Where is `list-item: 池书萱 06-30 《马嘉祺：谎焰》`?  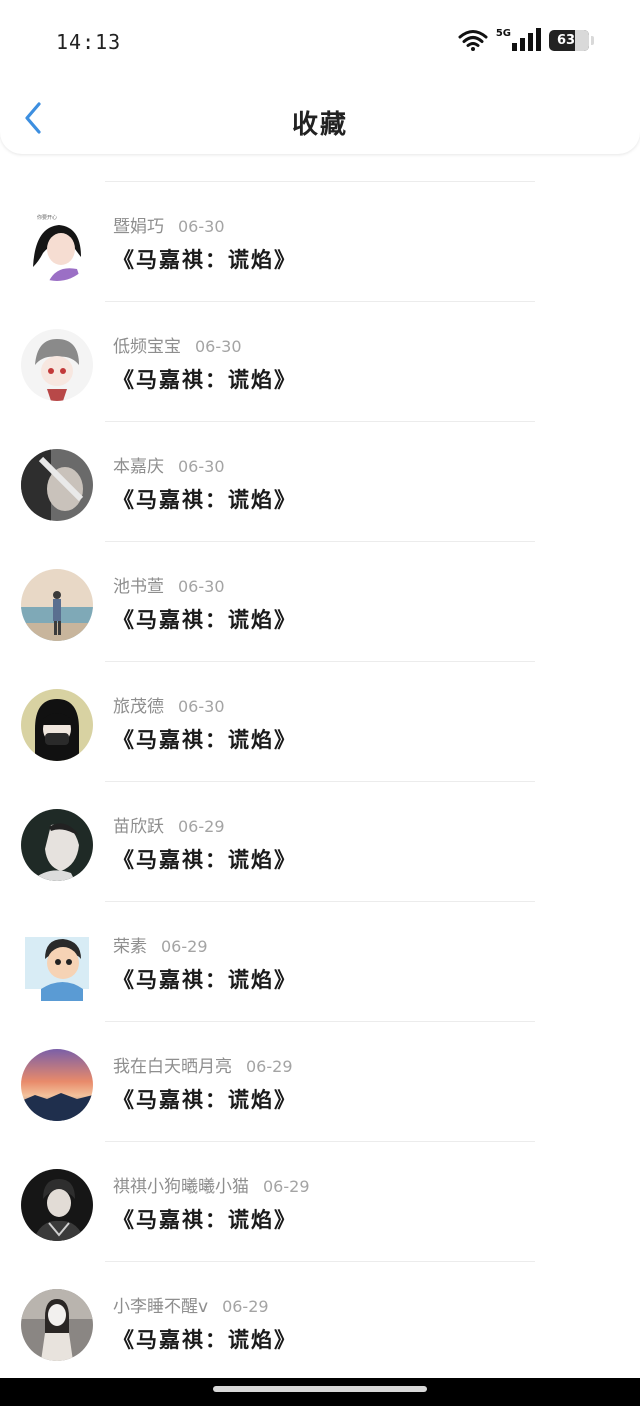
list-item: 池书萱 06-30 《马嘉祺：谎焰》 is located at coordinates (320, 602).